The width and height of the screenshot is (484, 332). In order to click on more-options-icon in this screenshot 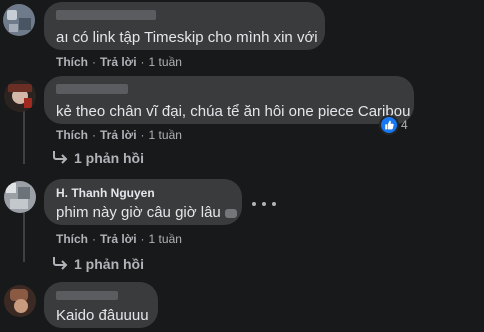, I will do `click(264, 204)`.